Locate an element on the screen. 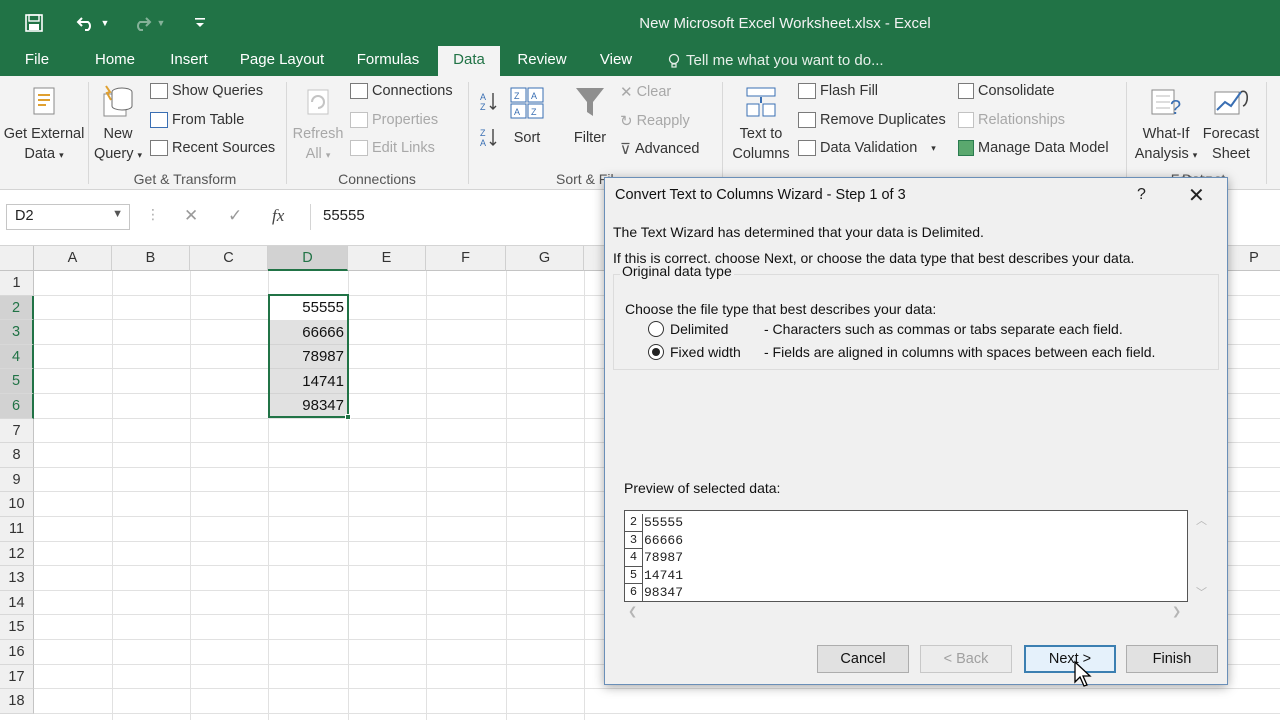 The height and width of the screenshot is (720, 1280). clear-button: ✕ Clear is located at coordinates (645, 92).